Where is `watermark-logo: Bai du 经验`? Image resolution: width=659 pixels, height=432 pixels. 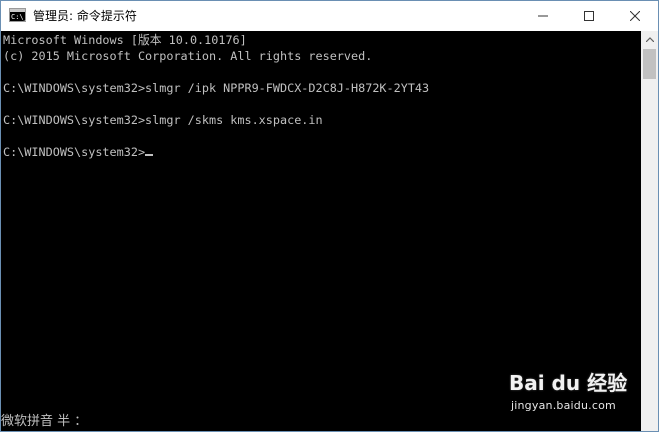
watermark-logo: Bai du 经验 is located at coordinates (568, 383).